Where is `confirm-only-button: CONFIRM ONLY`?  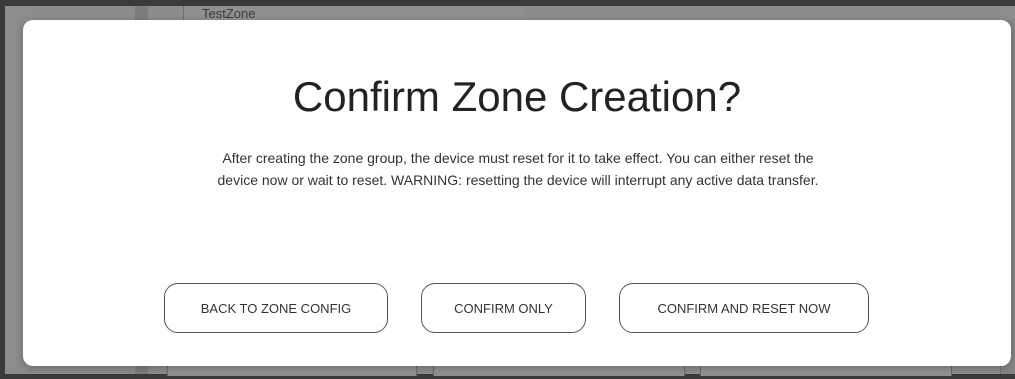
confirm-only-button: CONFIRM ONLY is located at coordinates (503, 308).